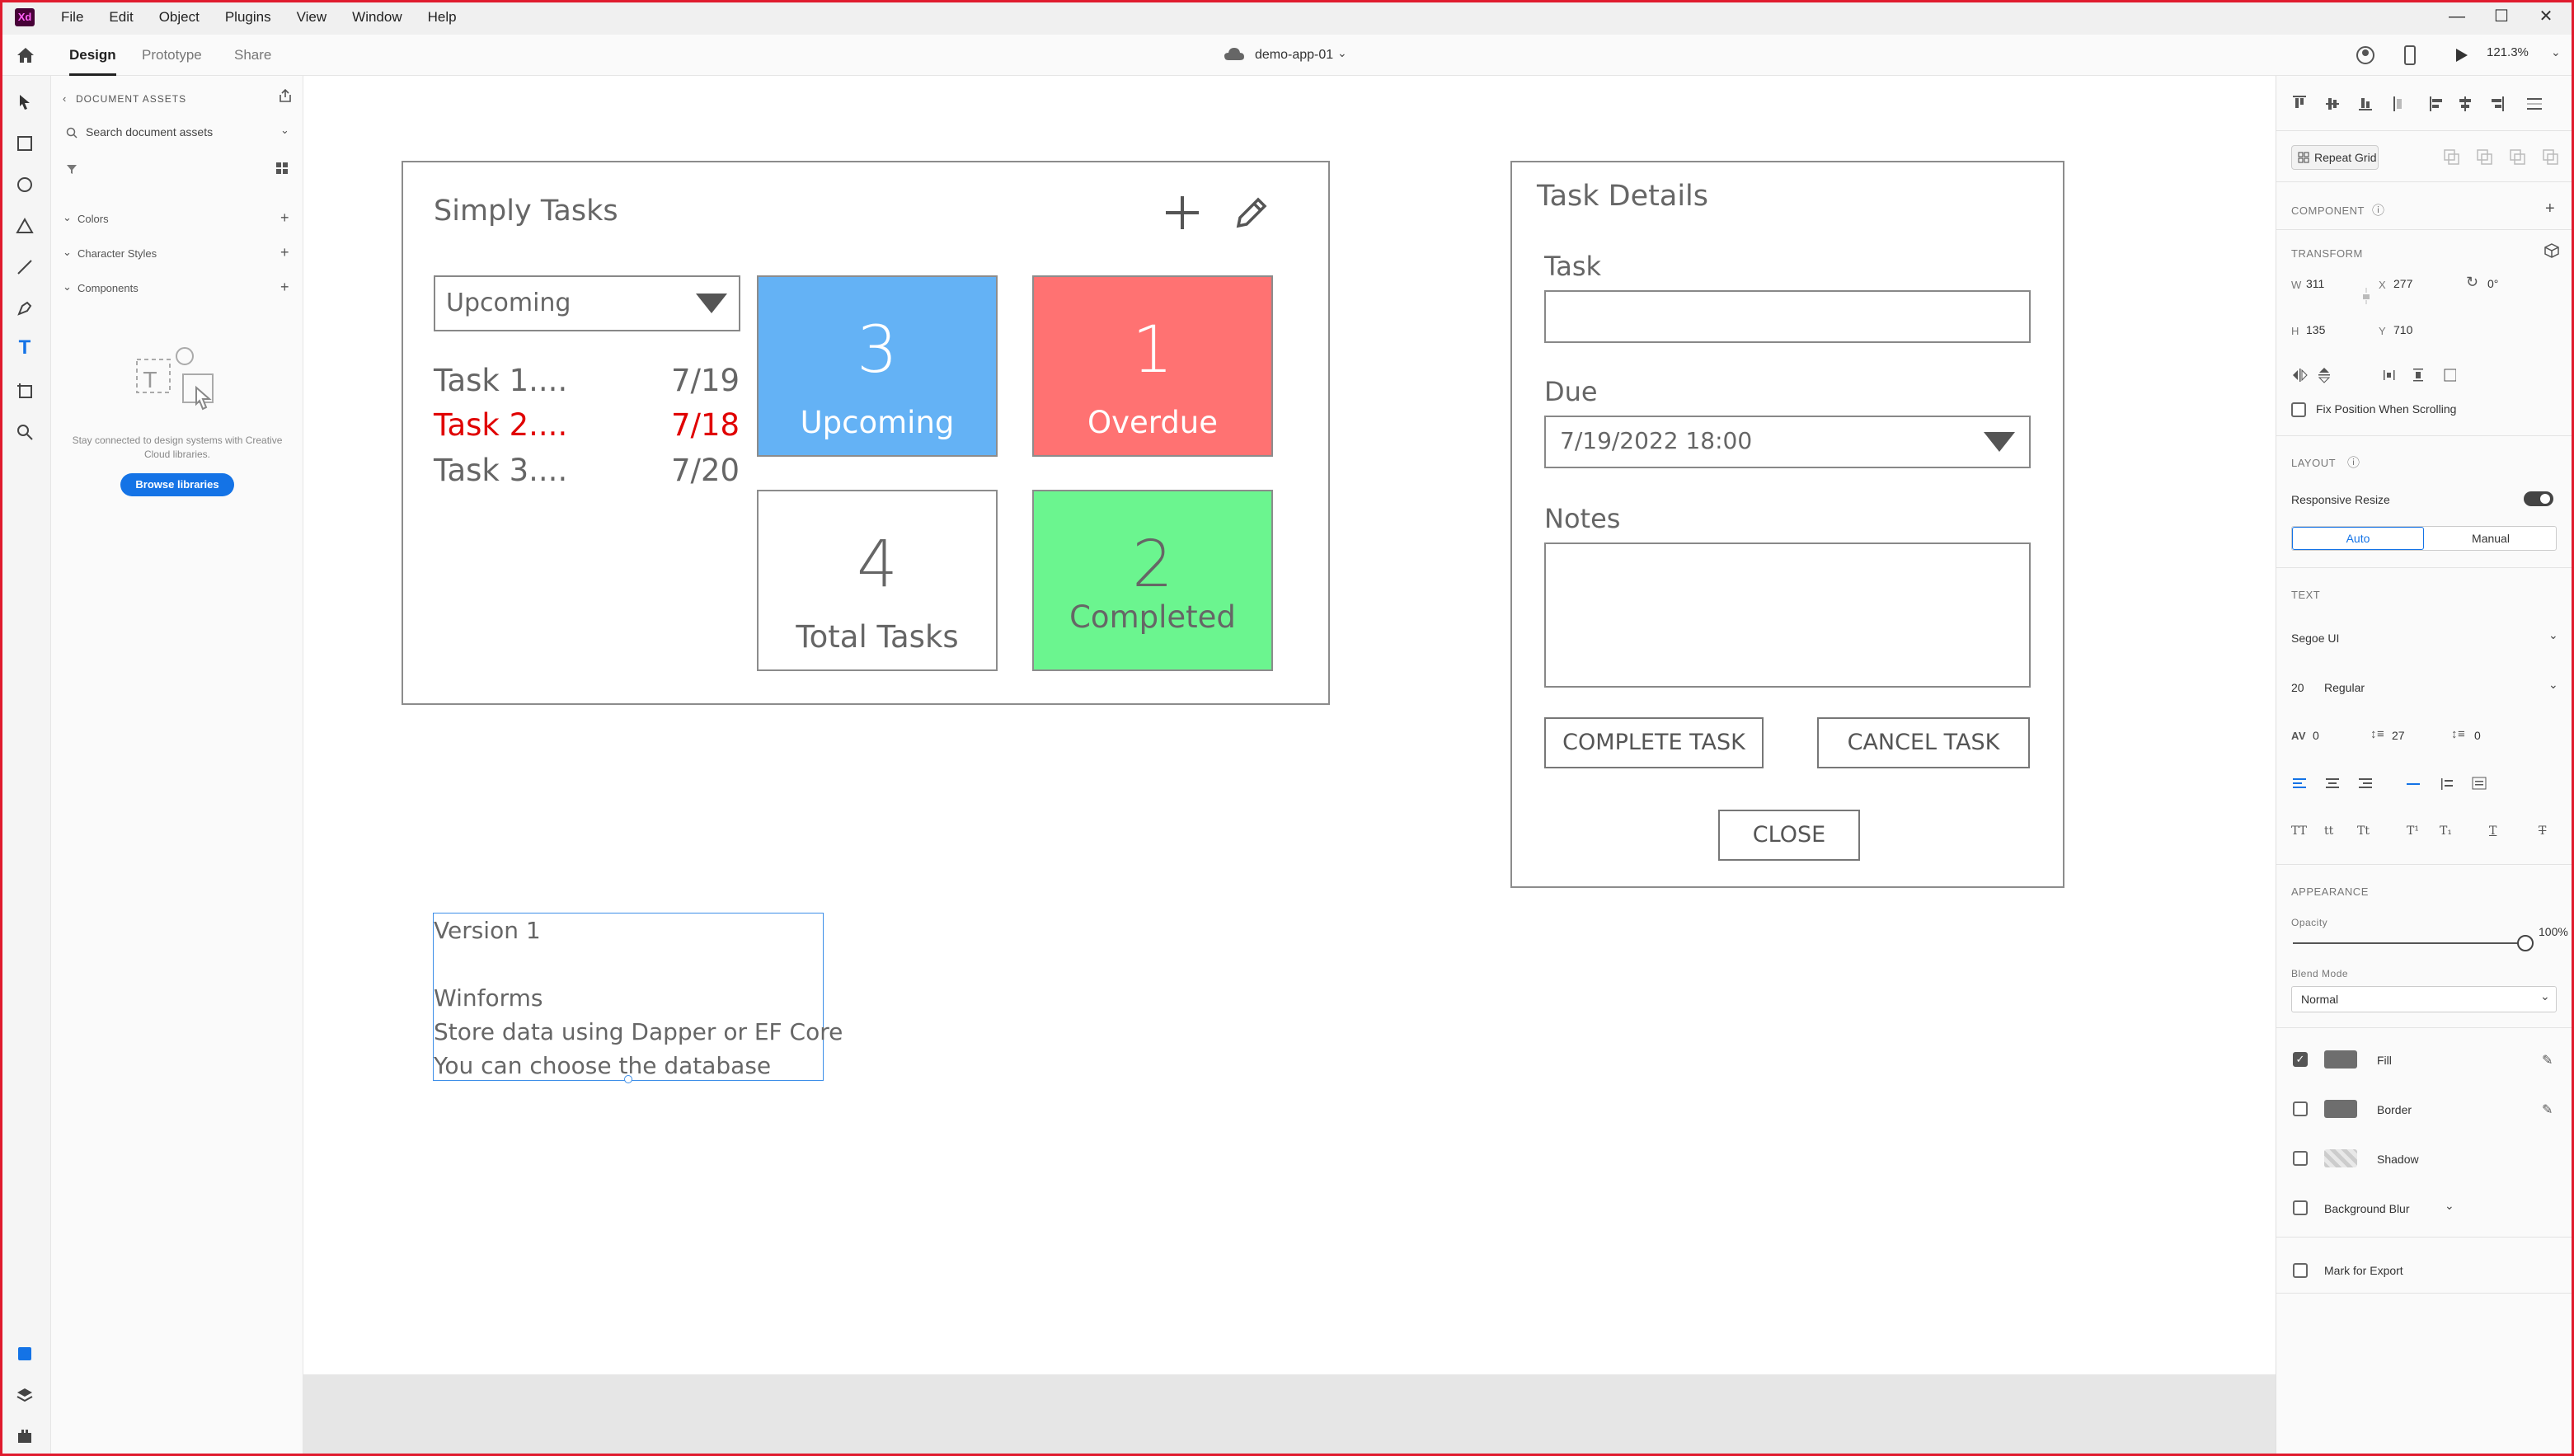  What do you see at coordinates (25, 391) in the screenshot?
I see `artboard-tool-icon` at bounding box center [25, 391].